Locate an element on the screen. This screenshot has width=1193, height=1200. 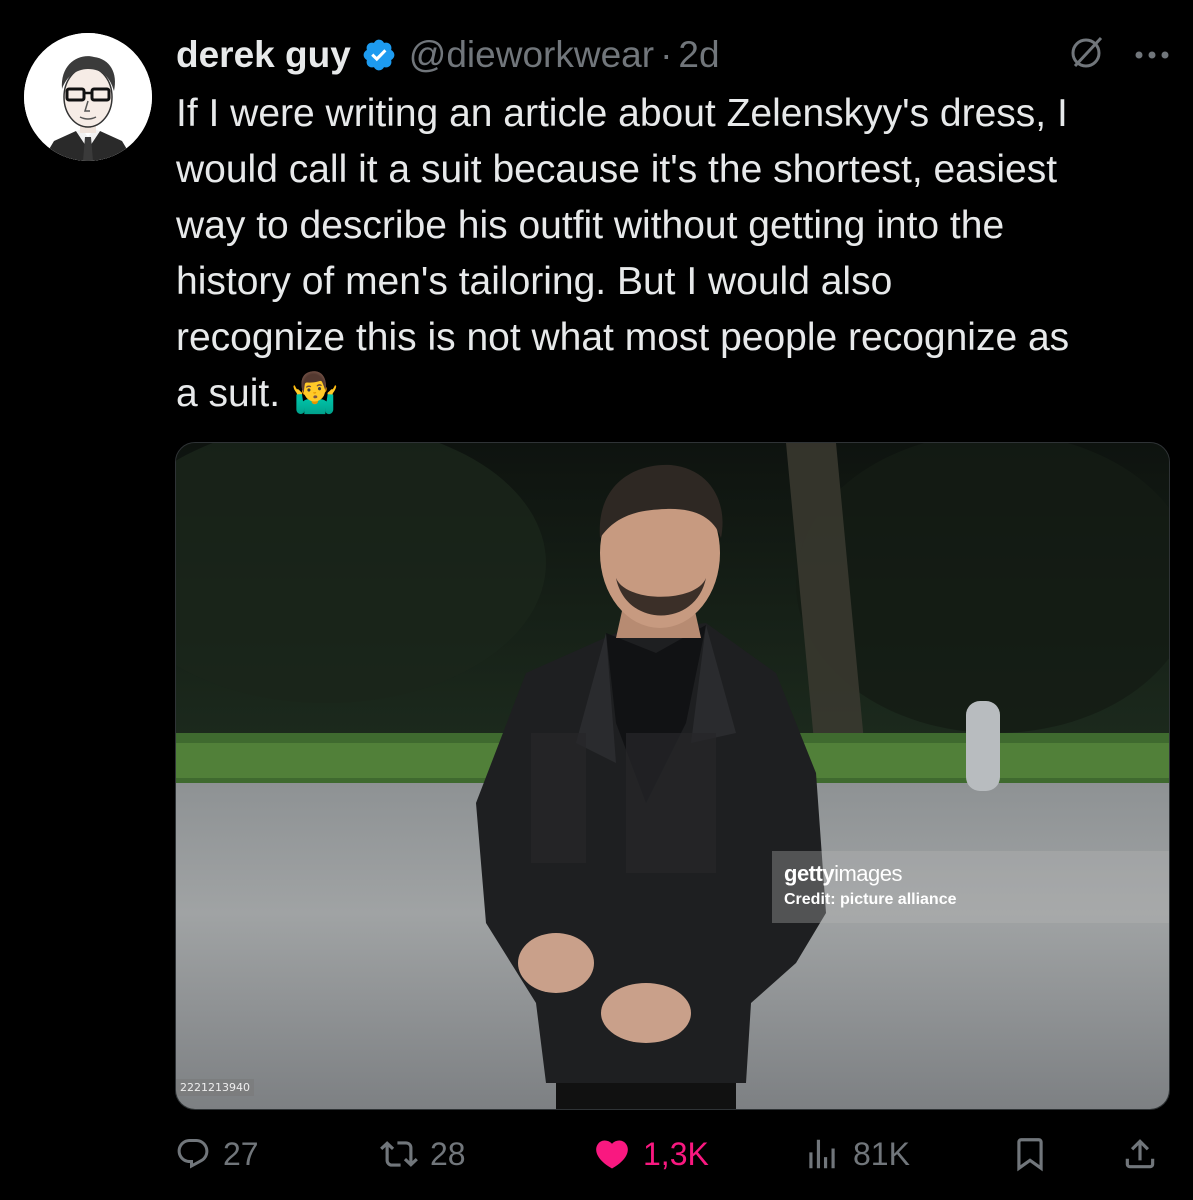
views-button: 81K is located at coordinates (856, 1154).